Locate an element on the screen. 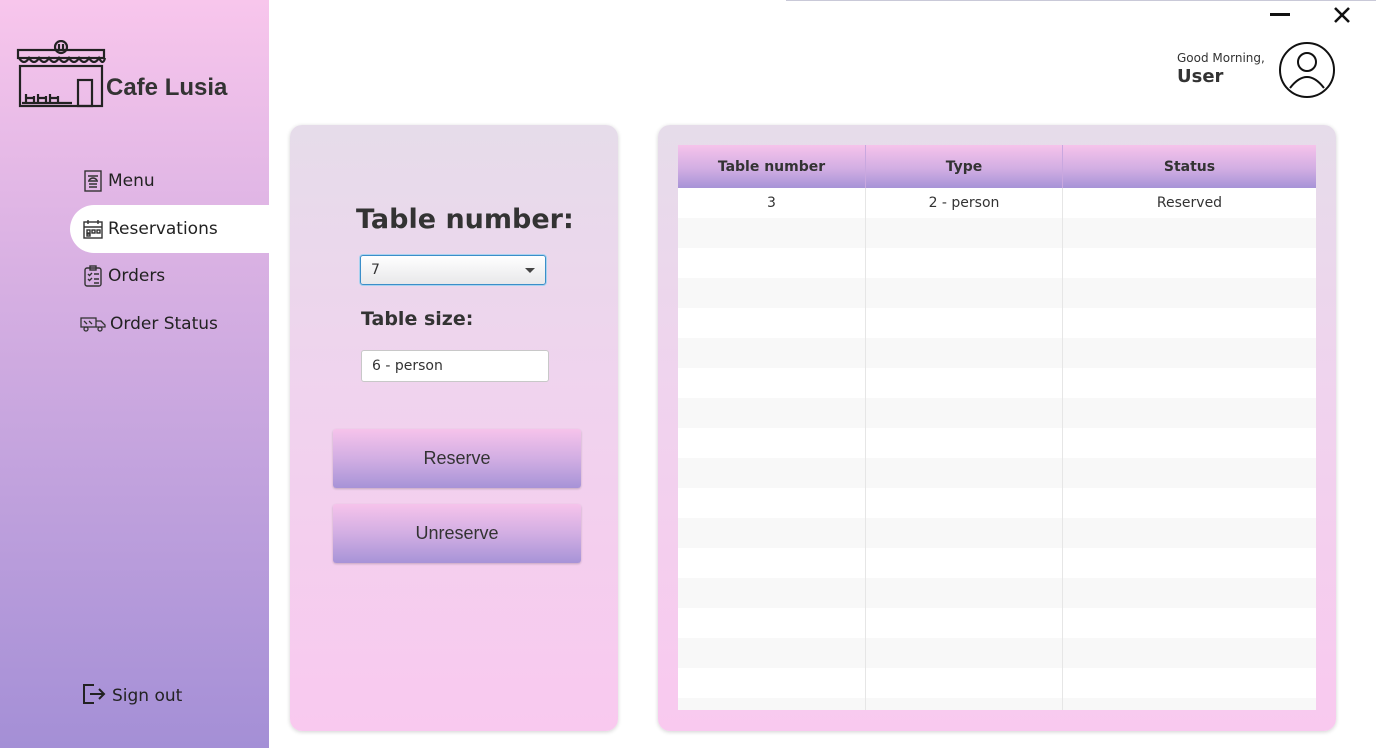 This screenshot has width=1376, height=754. table-row: 32 - person Reserved is located at coordinates (997, 203).